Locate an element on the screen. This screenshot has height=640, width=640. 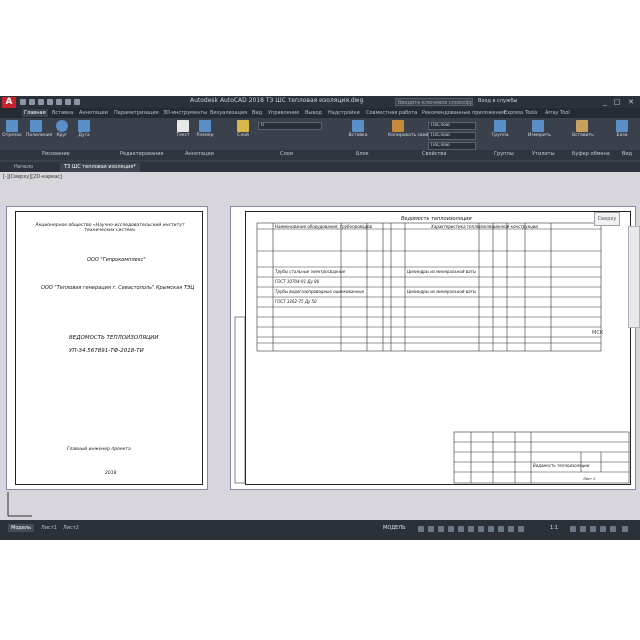
navigation-bar is located at coordinates (634, 277).